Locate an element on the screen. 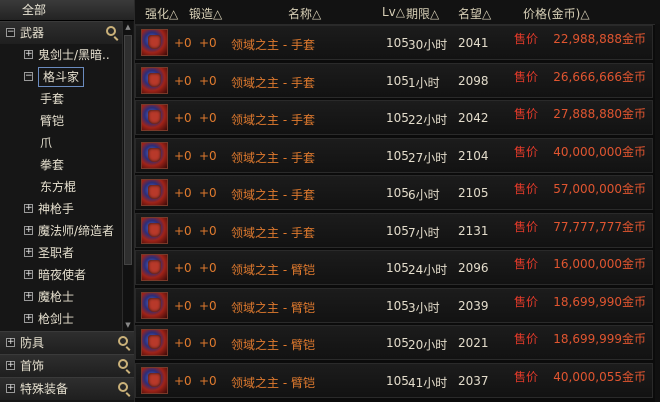 The width and height of the screenshot is (660, 402). tree-node: 爪 is located at coordinates (61, 143).